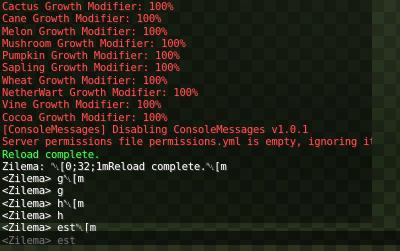 Image resolution: width=400 pixels, height=251 pixels. What do you see at coordinates (43, 203) in the screenshot?
I see `chat-line: <Zilema> h␀[m` at bounding box center [43, 203].